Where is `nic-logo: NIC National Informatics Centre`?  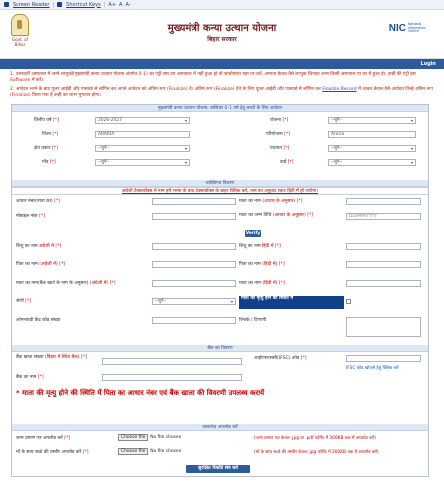 nic-logo: NIC National Informatics Centre is located at coordinates (411, 28).